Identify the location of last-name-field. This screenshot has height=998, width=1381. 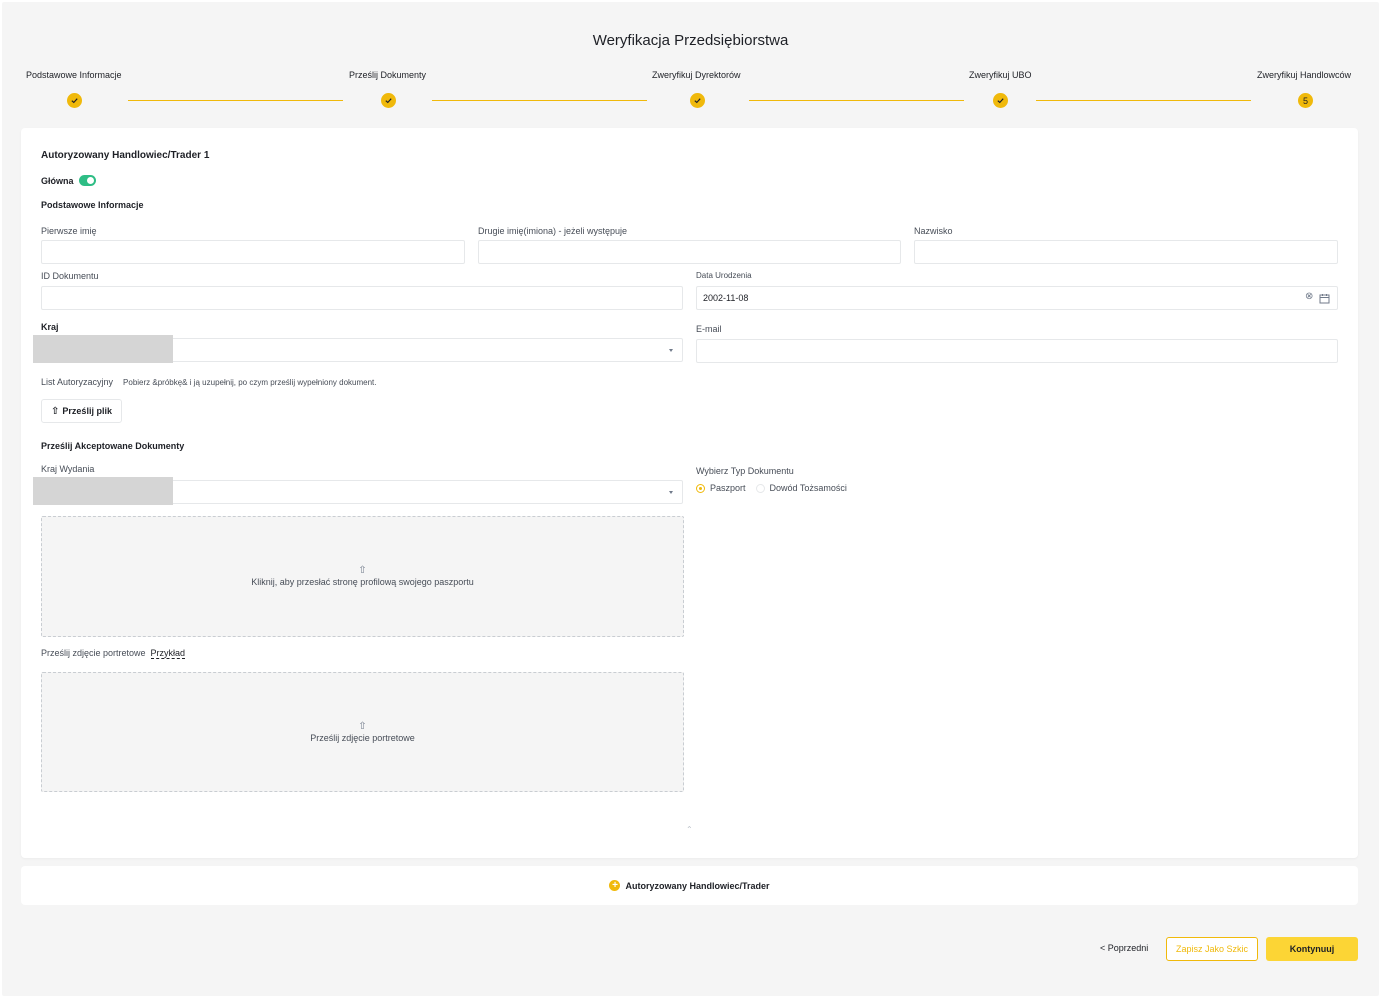
(1126, 252).